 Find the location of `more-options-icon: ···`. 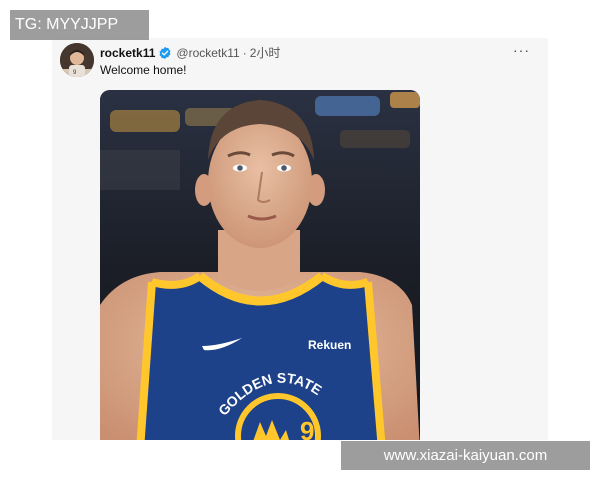

more-options-icon: ··· is located at coordinates (521, 50).